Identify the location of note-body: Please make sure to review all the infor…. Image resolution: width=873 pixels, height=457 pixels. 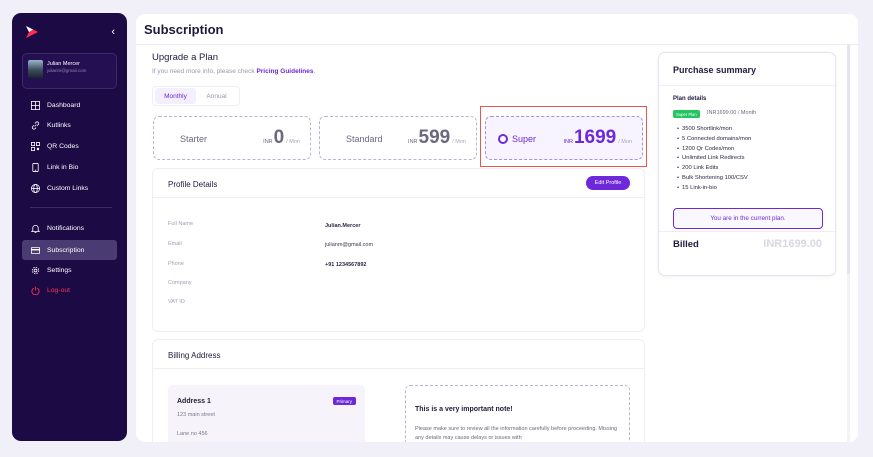
(516, 433).